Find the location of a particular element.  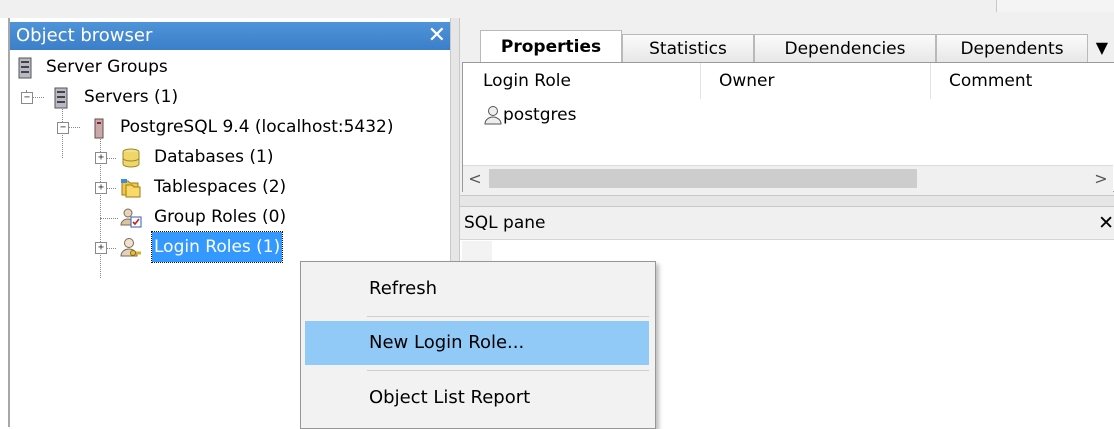

tree-node-label: Tablespaces (2) is located at coordinates (220, 187).